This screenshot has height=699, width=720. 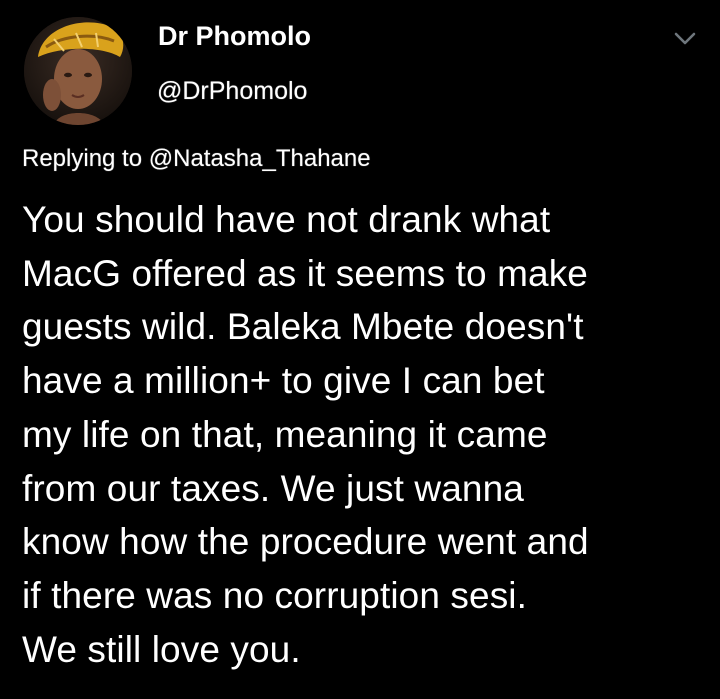 What do you see at coordinates (305, 542) in the screenshot?
I see `tweet-text-line: know how the procedure went and` at bounding box center [305, 542].